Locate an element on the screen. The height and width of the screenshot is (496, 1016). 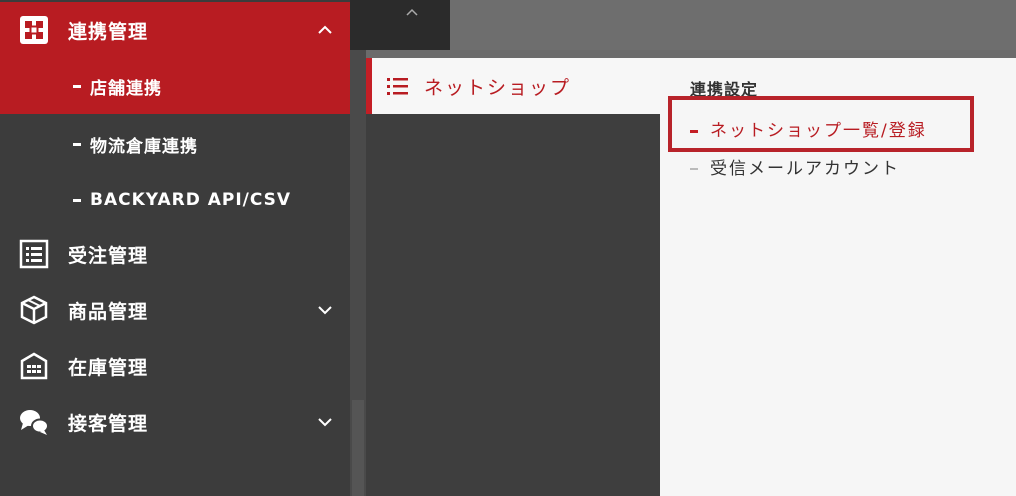
link-label: 受信メールアカウント is located at coordinates (805, 169).